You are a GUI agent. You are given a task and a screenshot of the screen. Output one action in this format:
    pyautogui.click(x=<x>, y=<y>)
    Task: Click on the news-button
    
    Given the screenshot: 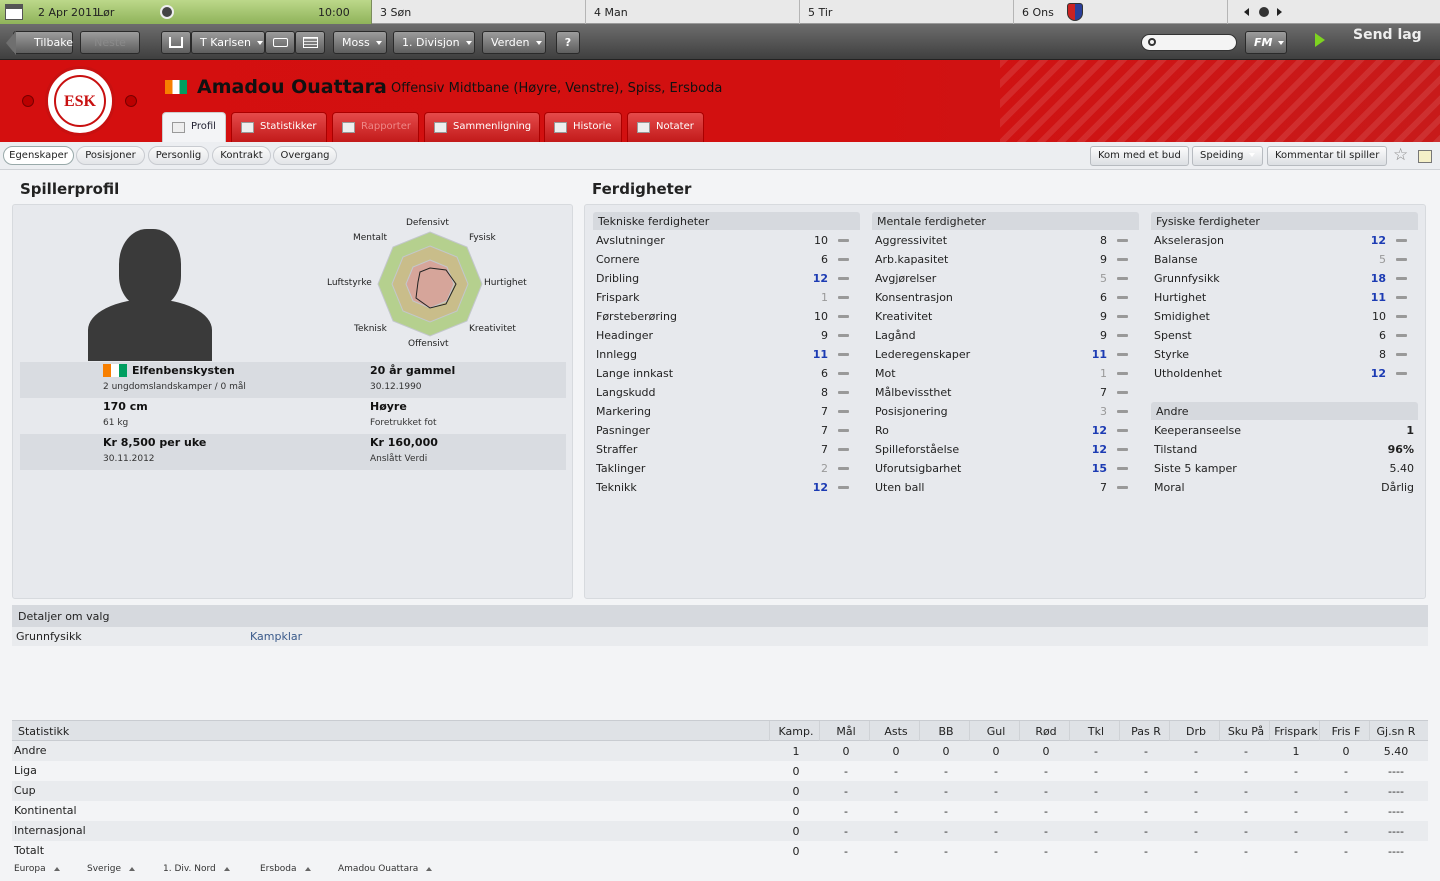 What is the action you would take?
    pyautogui.click(x=310, y=42)
    